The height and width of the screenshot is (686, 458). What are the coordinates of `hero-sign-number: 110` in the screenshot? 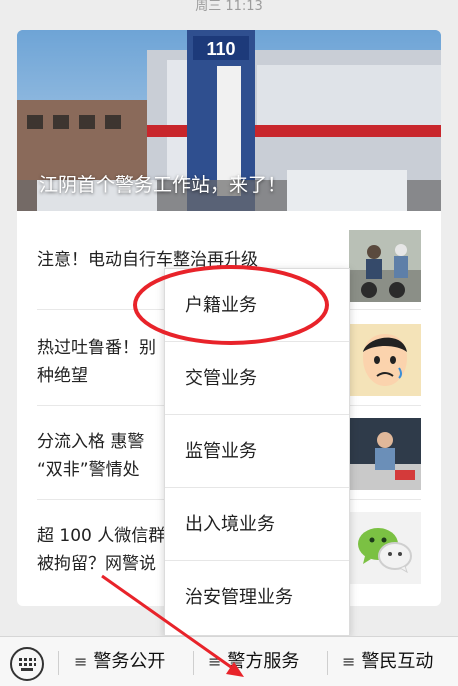 It's located at (220, 49).